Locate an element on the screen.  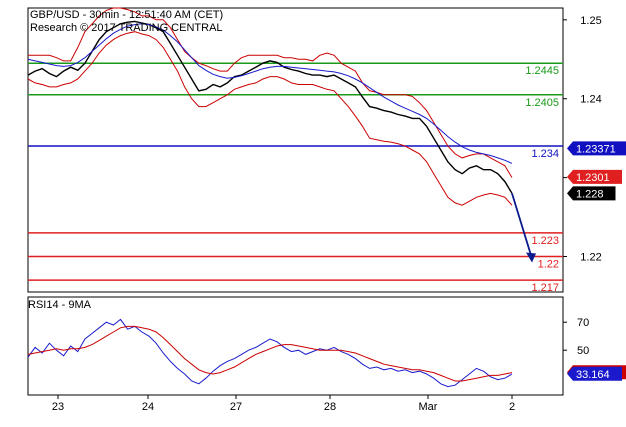
price-tag-label: 1.2301 is located at coordinates (593, 178).